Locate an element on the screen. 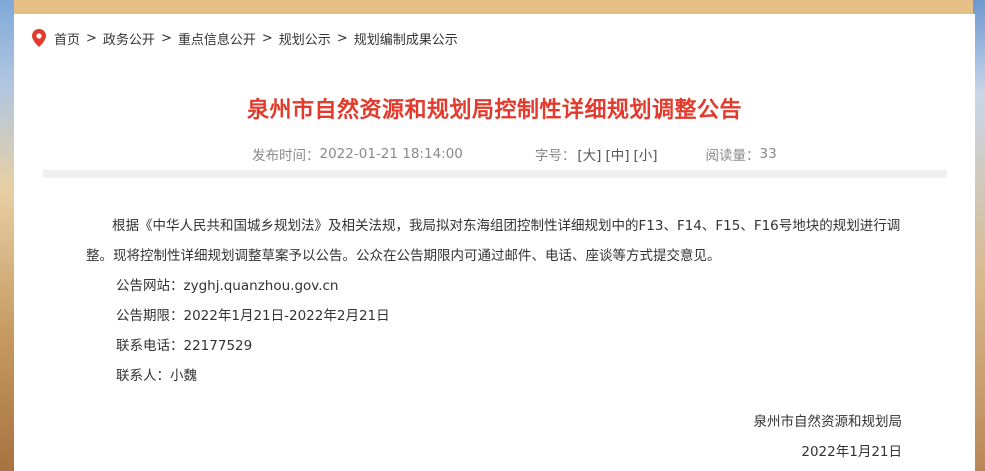 The image size is (985, 471). read-count: 33 is located at coordinates (768, 154).